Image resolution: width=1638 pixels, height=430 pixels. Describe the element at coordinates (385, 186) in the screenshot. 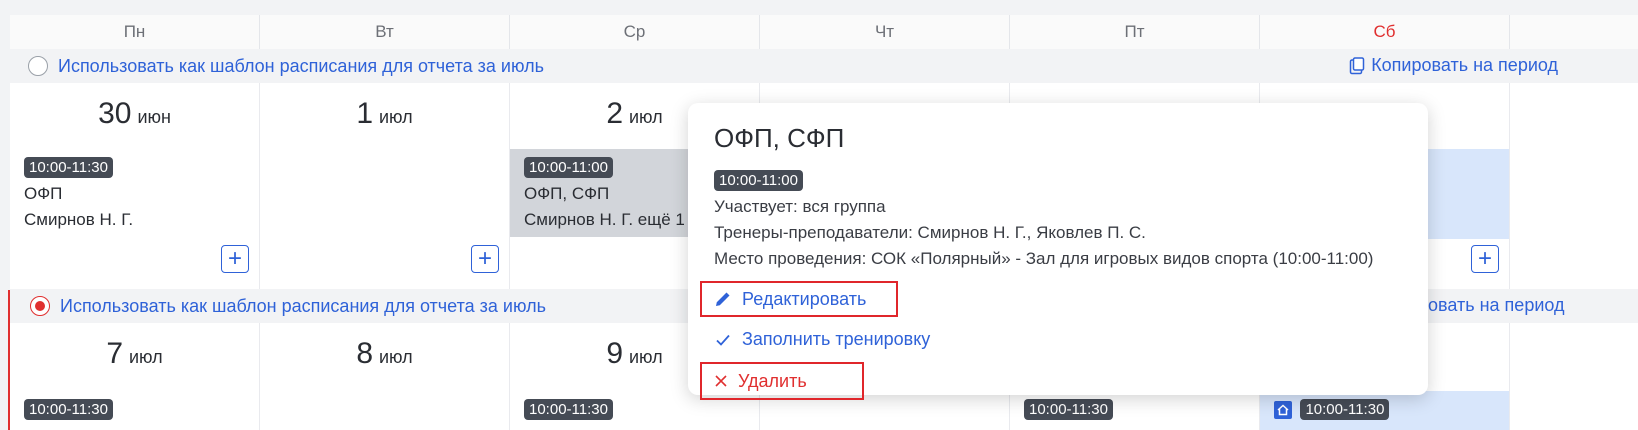

I see `day-cell-jul1: 1 июл +` at that location.